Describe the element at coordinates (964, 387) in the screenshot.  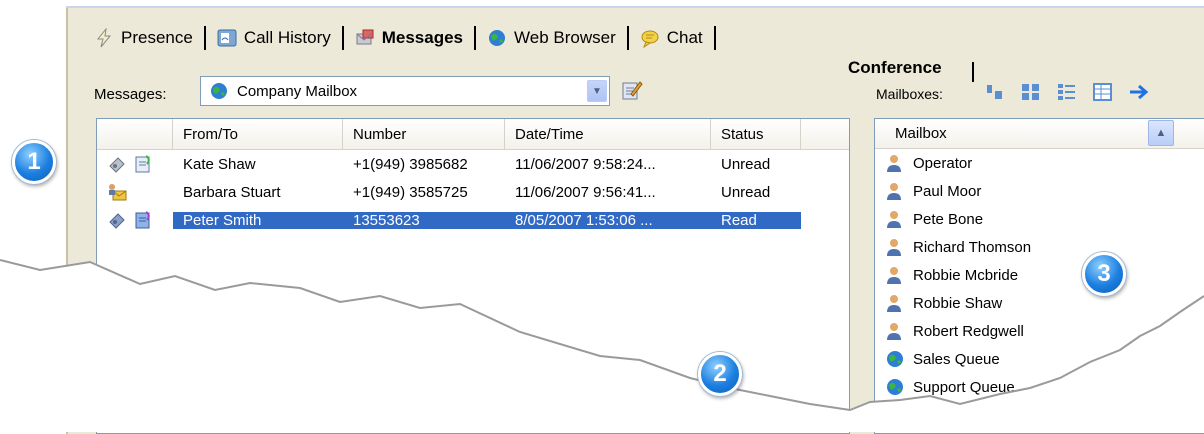
I see `mailbox-name: Support Queue` at that location.